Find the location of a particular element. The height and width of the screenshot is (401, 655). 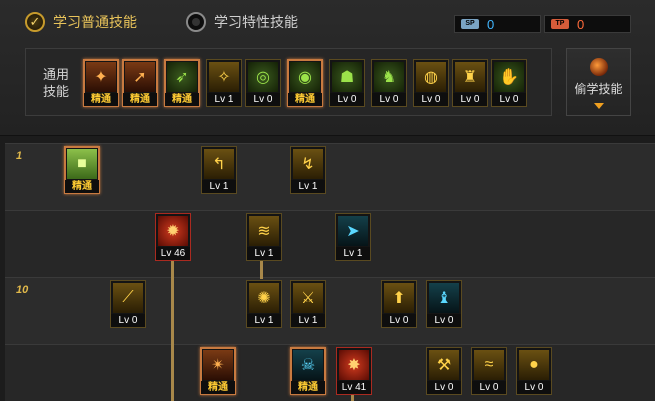

wings-icon: ✧ is located at coordinates (224, 77).